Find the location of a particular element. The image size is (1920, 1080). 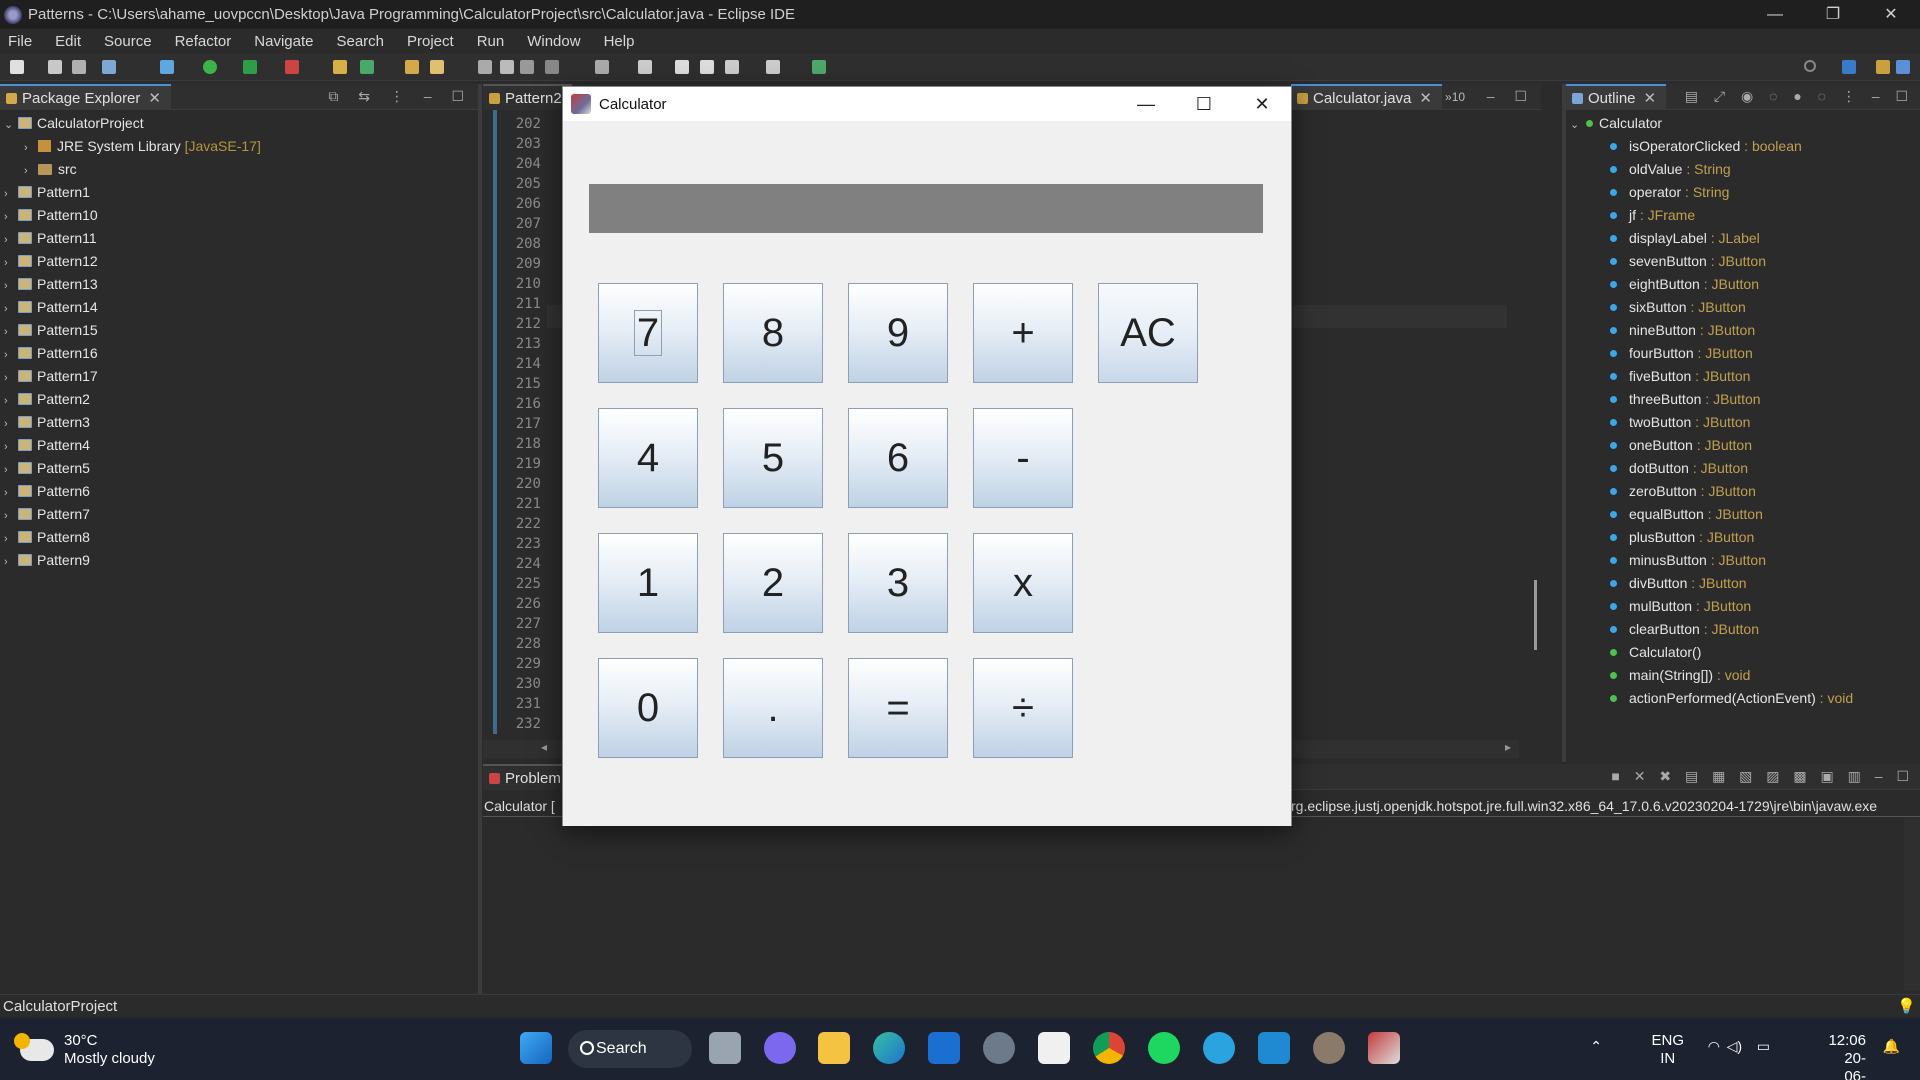

key-7: 7 is located at coordinates (648, 333).